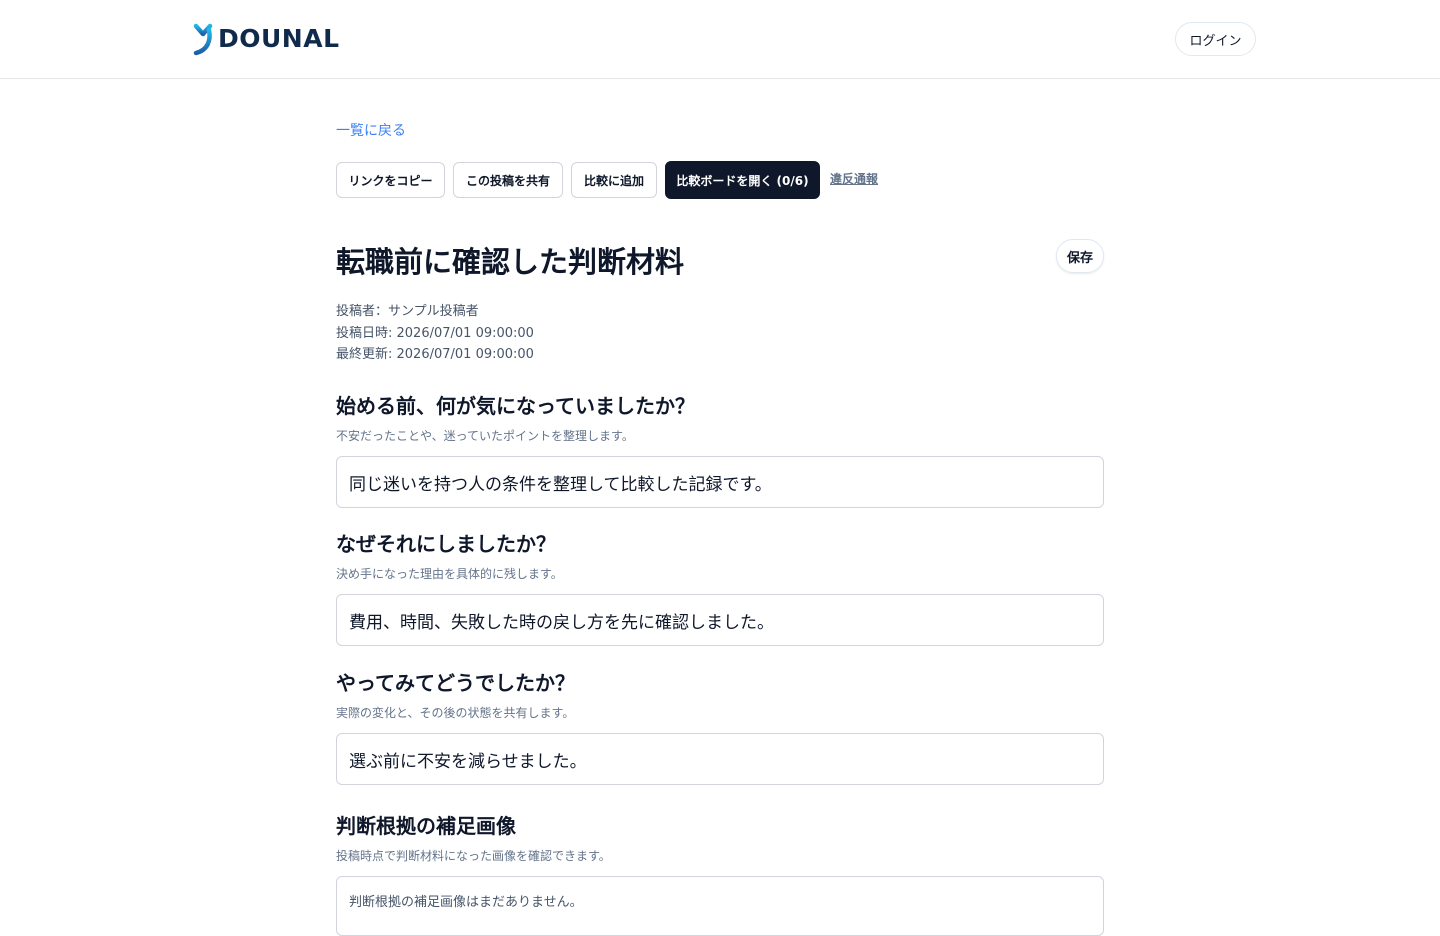 The height and width of the screenshot is (936, 1440). Describe the element at coordinates (720, 482) in the screenshot. I see `section-answer: 同じ迷いを持つ人の条件を整理して比較した記録です。` at that location.